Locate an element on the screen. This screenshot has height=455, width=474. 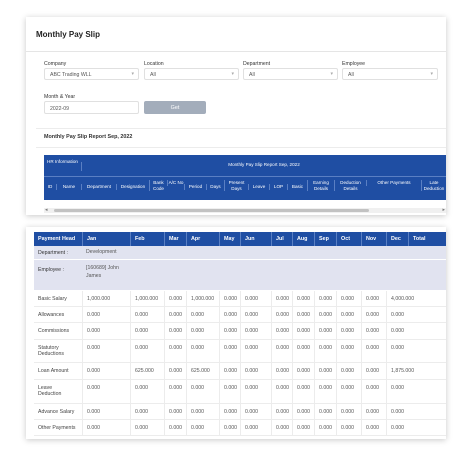
payment-head-line: Allowances is located at coordinates (51, 315).